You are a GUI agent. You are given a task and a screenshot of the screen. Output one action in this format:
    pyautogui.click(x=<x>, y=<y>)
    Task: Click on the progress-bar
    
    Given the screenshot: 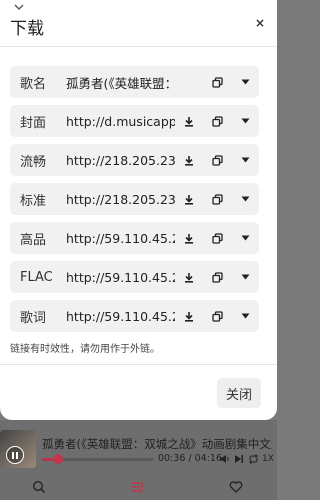 What is the action you would take?
    pyautogui.click(x=98, y=459)
    